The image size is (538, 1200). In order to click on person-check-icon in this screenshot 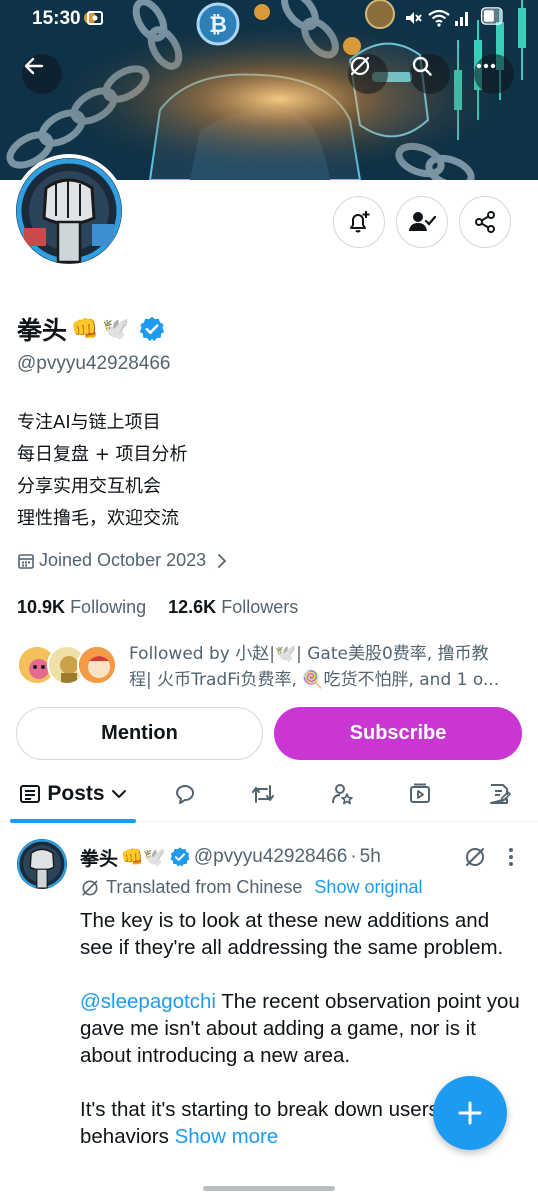, I will do `click(422, 221)`.